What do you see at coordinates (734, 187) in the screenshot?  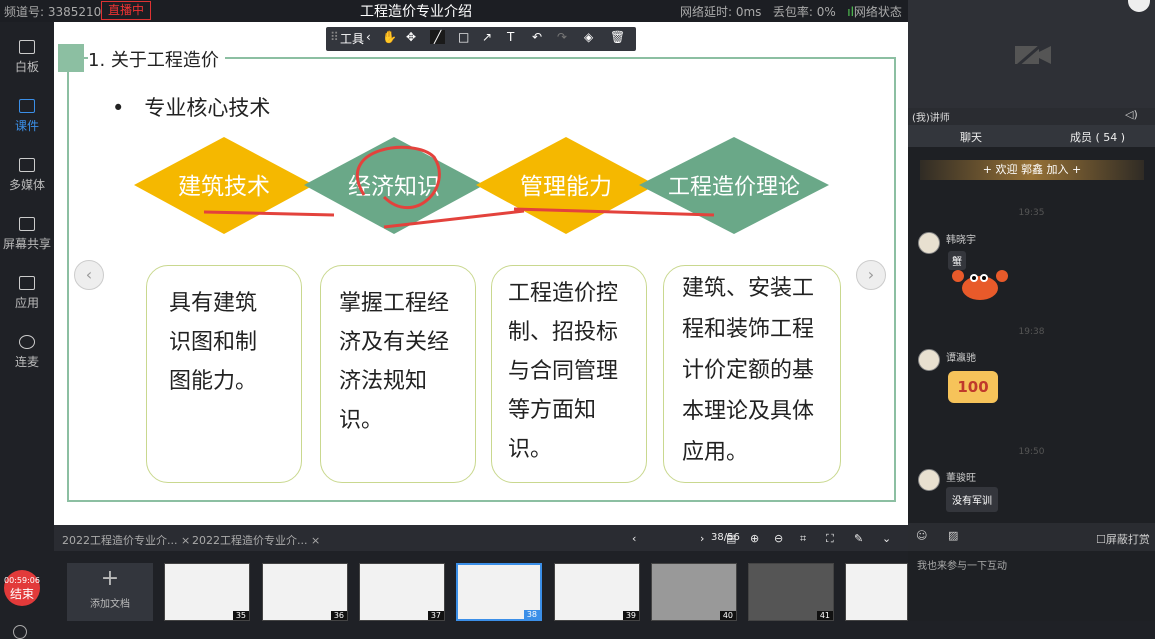 I see `diamond-label-4: 工程造价理论` at bounding box center [734, 187].